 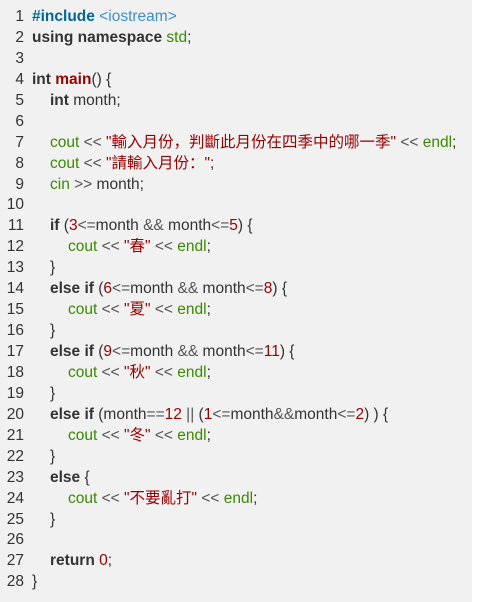 What do you see at coordinates (280, 289) in the screenshot?
I see `code-token: ) {` at bounding box center [280, 289].